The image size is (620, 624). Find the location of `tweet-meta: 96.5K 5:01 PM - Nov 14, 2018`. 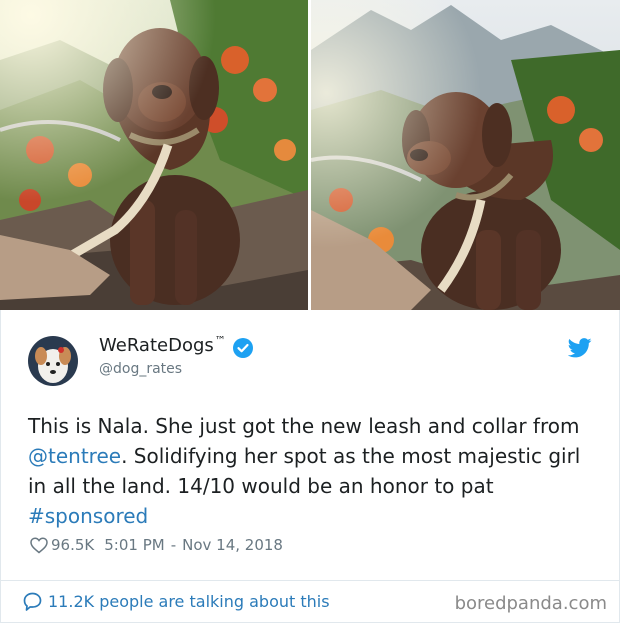

tweet-meta: 96.5K 5:01 PM - Nov 14, 2018 is located at coordinates (156, 545).